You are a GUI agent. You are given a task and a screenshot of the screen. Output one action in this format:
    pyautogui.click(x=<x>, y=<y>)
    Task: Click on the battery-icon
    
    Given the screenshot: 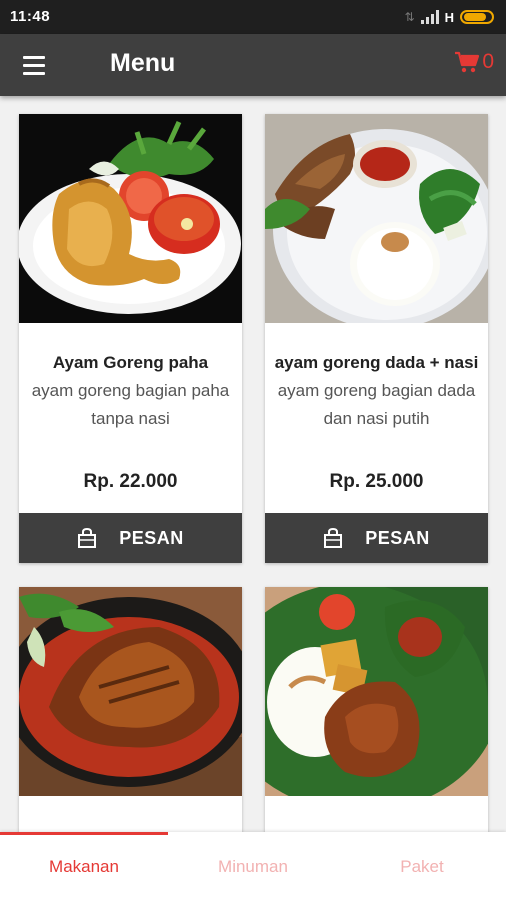 What is the action you would take?
    pyautogui.click(x=477, y=17)
    